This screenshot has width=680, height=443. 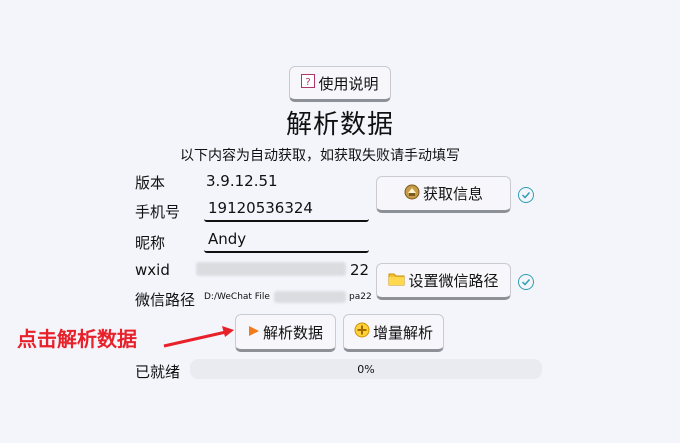 I want to click on get-info-button-label: 获取信息, so click(x=452, y=194).